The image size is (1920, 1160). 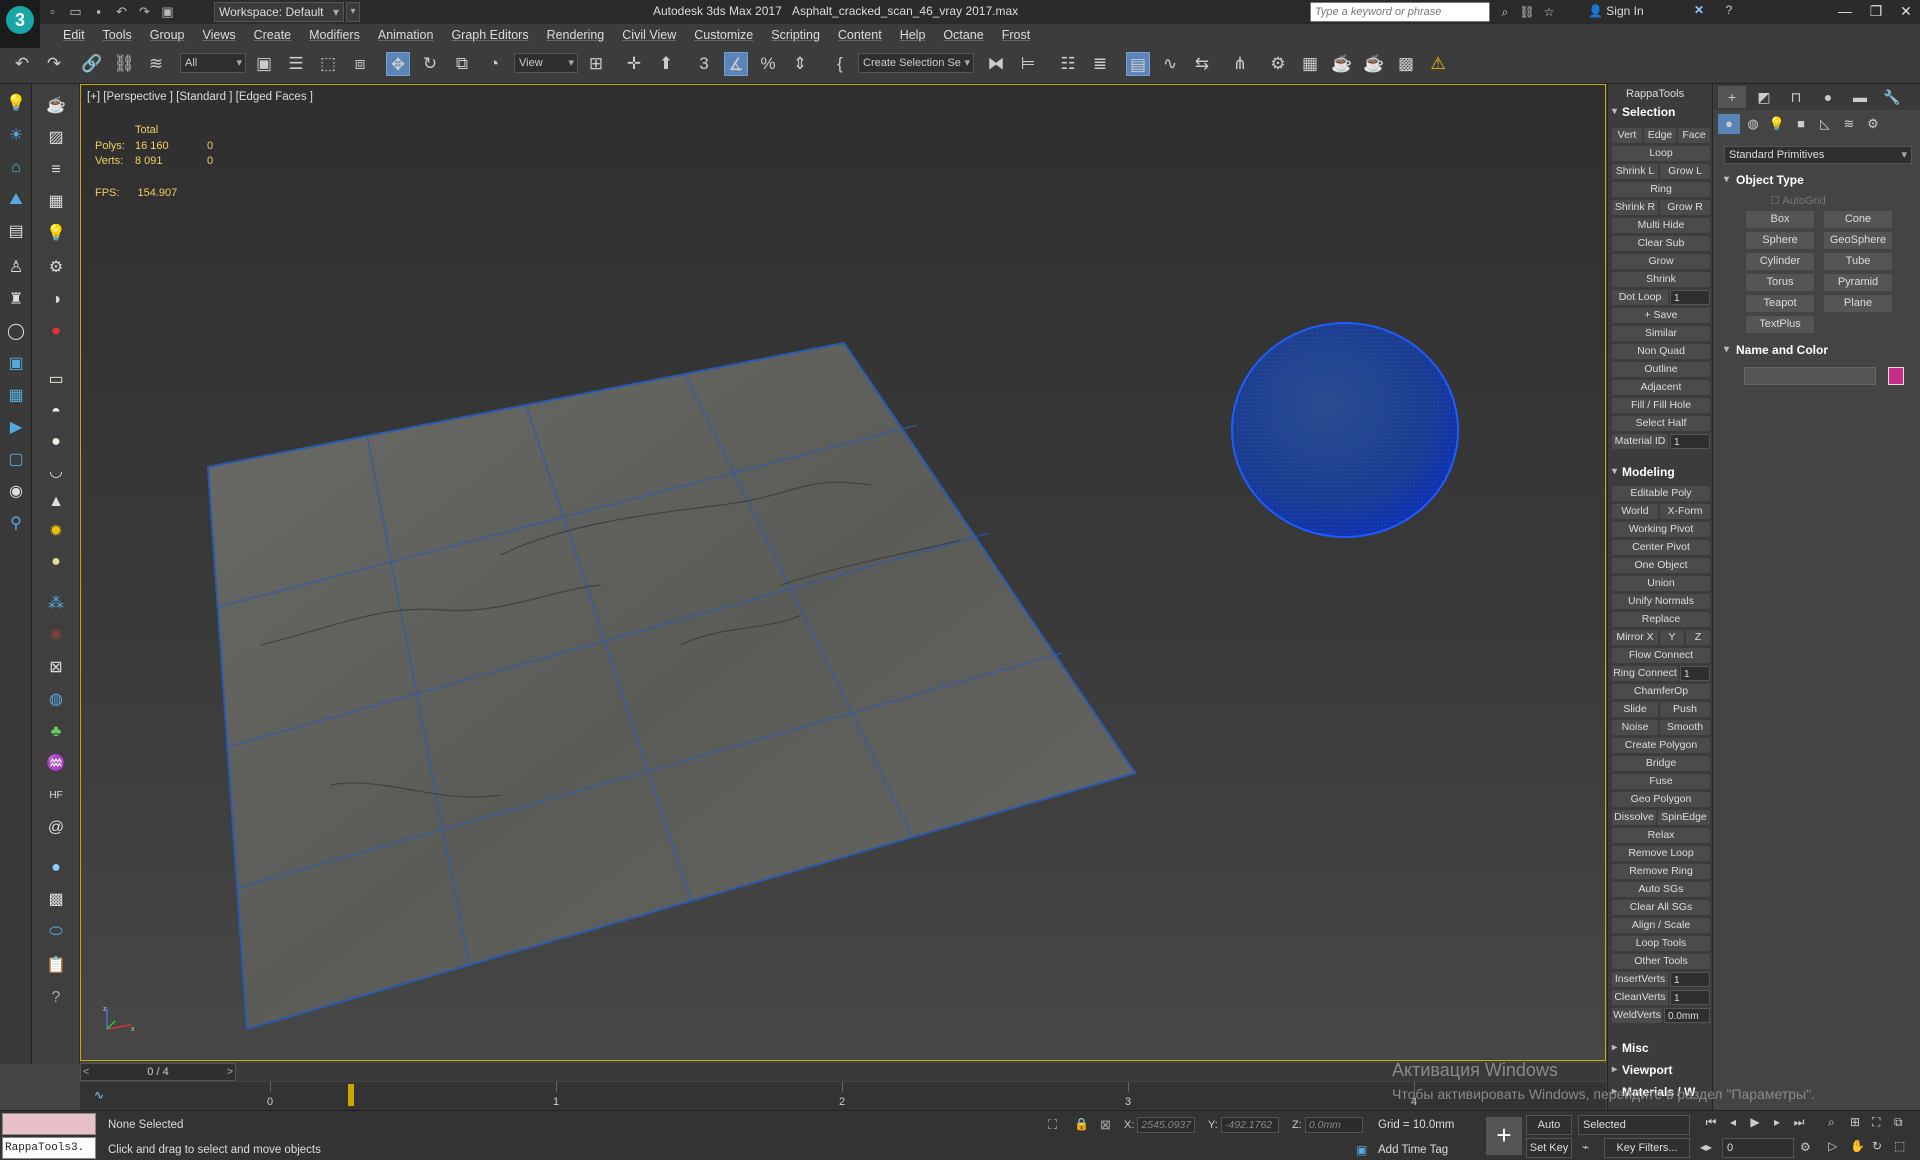 What do you see at coordinates (1858, 282) in the screenshot?
I see `pyramid-button: Pyramid` at bounding box center [1858, 282].